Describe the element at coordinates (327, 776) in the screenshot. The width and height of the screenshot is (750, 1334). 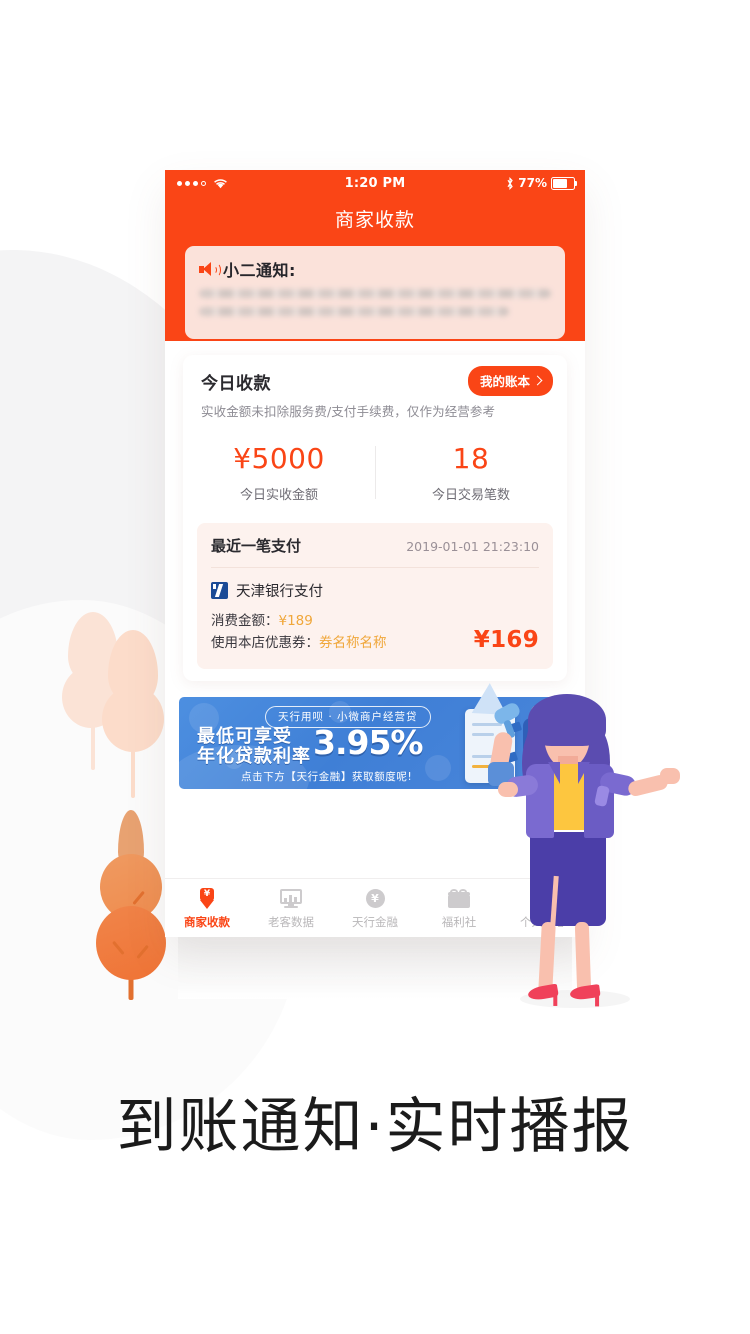
I see `banner-subline: 点击下方【天行金融】获取额度呢!` at that location.